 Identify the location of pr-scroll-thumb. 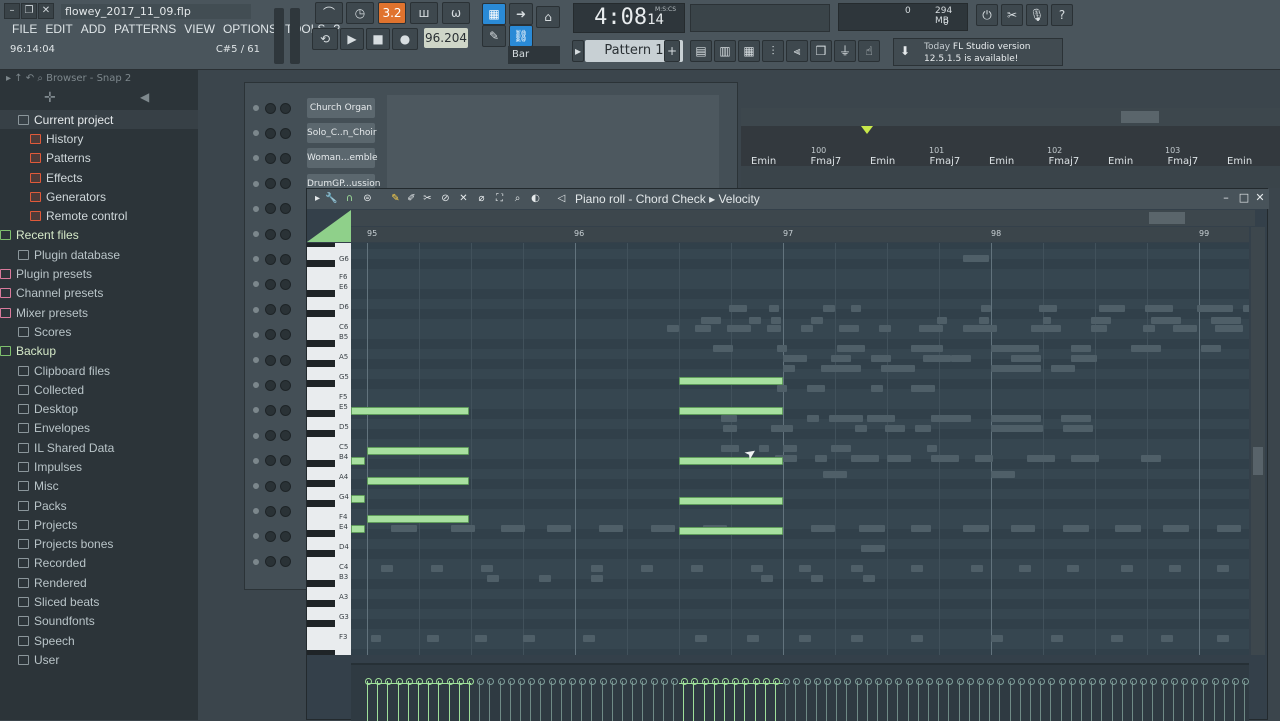
(1167, 218).